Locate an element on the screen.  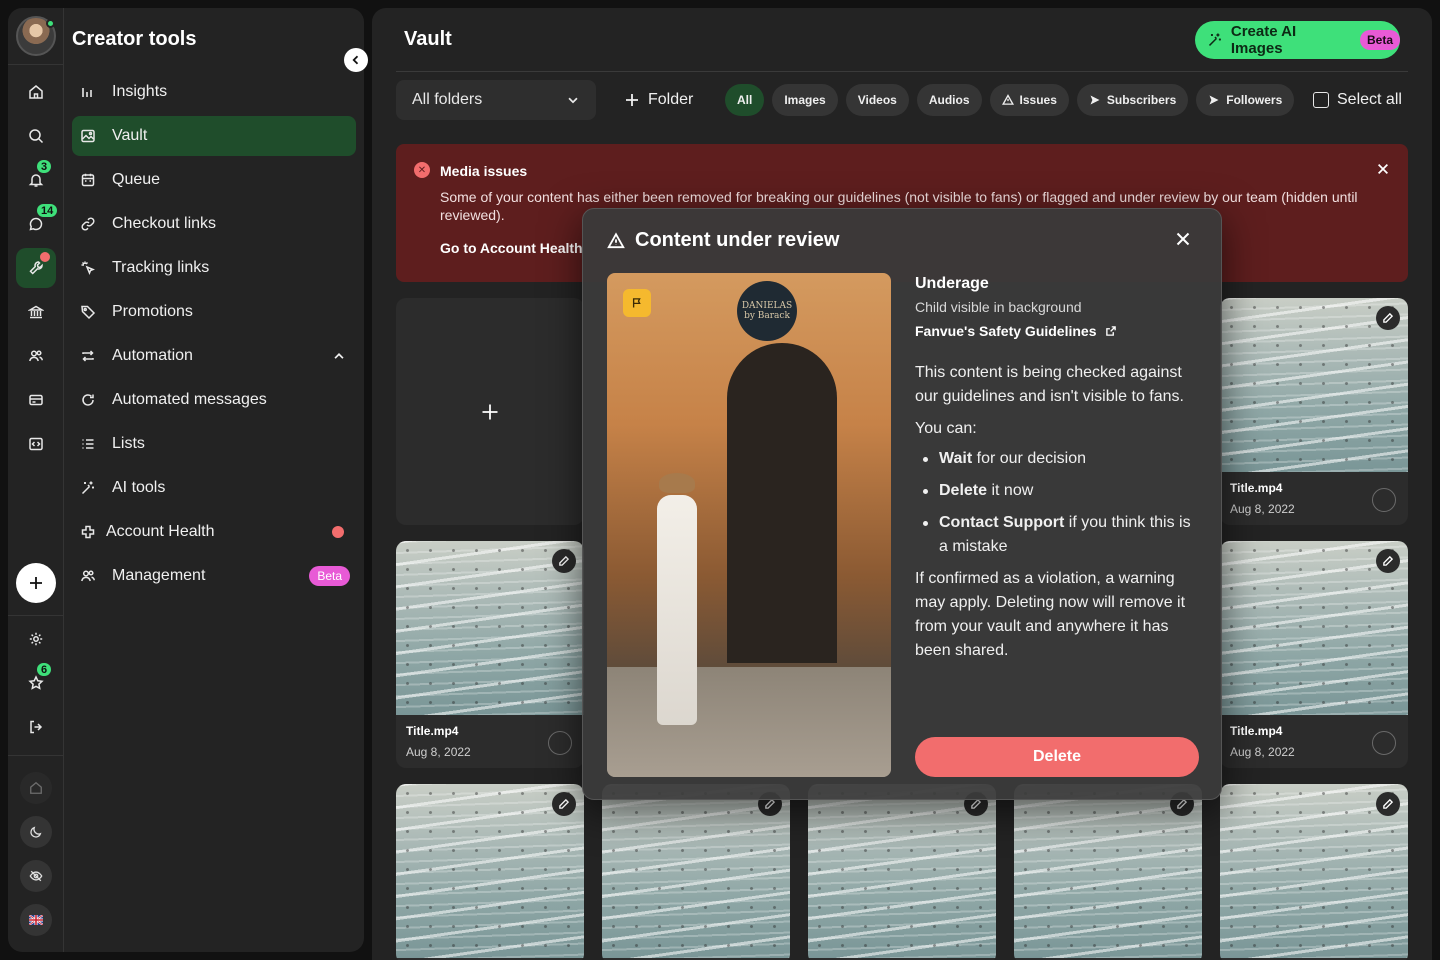
filter-chip-images: Images is located at coordinates (805, 100).